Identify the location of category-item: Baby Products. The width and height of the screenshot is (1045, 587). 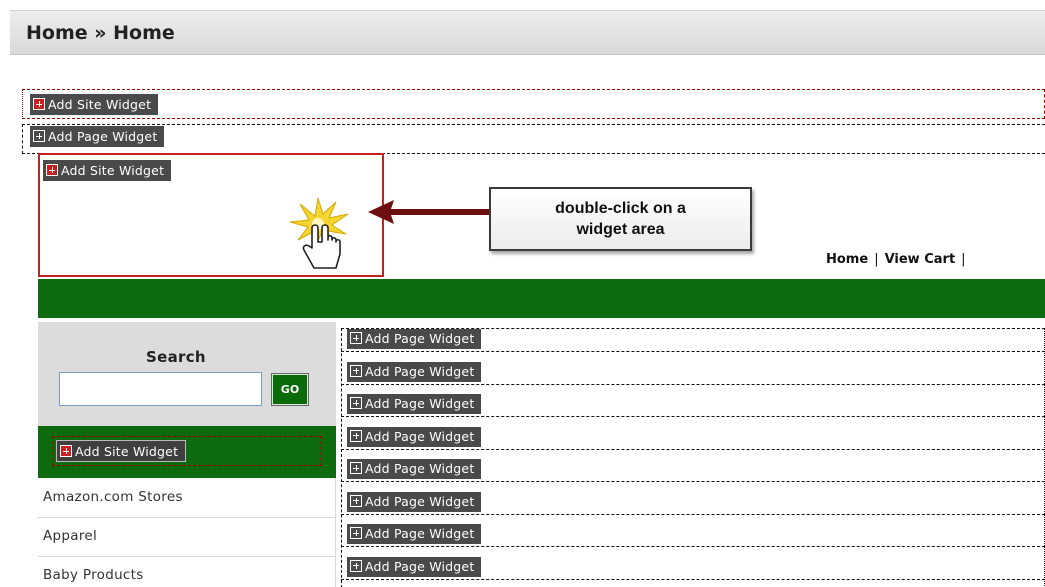
(187, 572).